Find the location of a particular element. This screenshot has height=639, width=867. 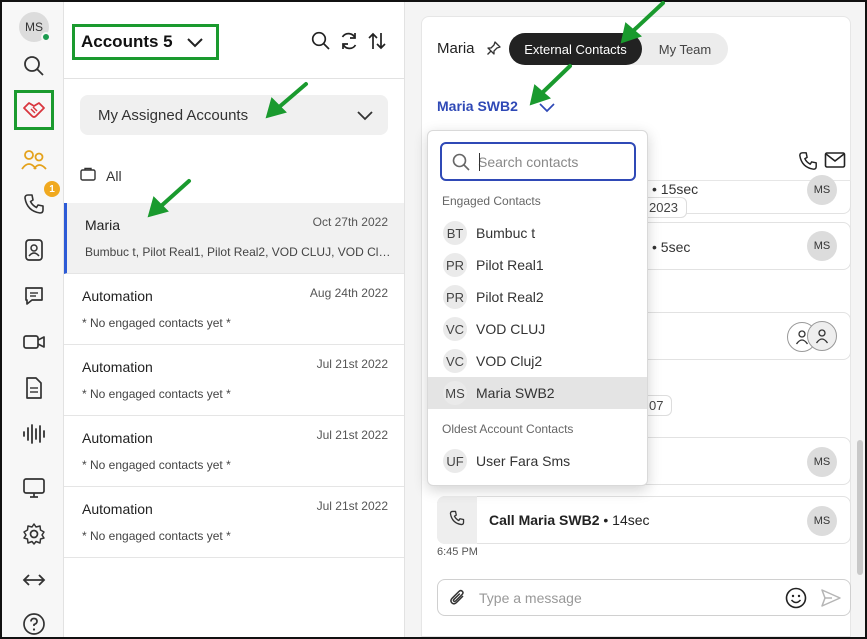

mail-icon is located at coordinates (835, 163).